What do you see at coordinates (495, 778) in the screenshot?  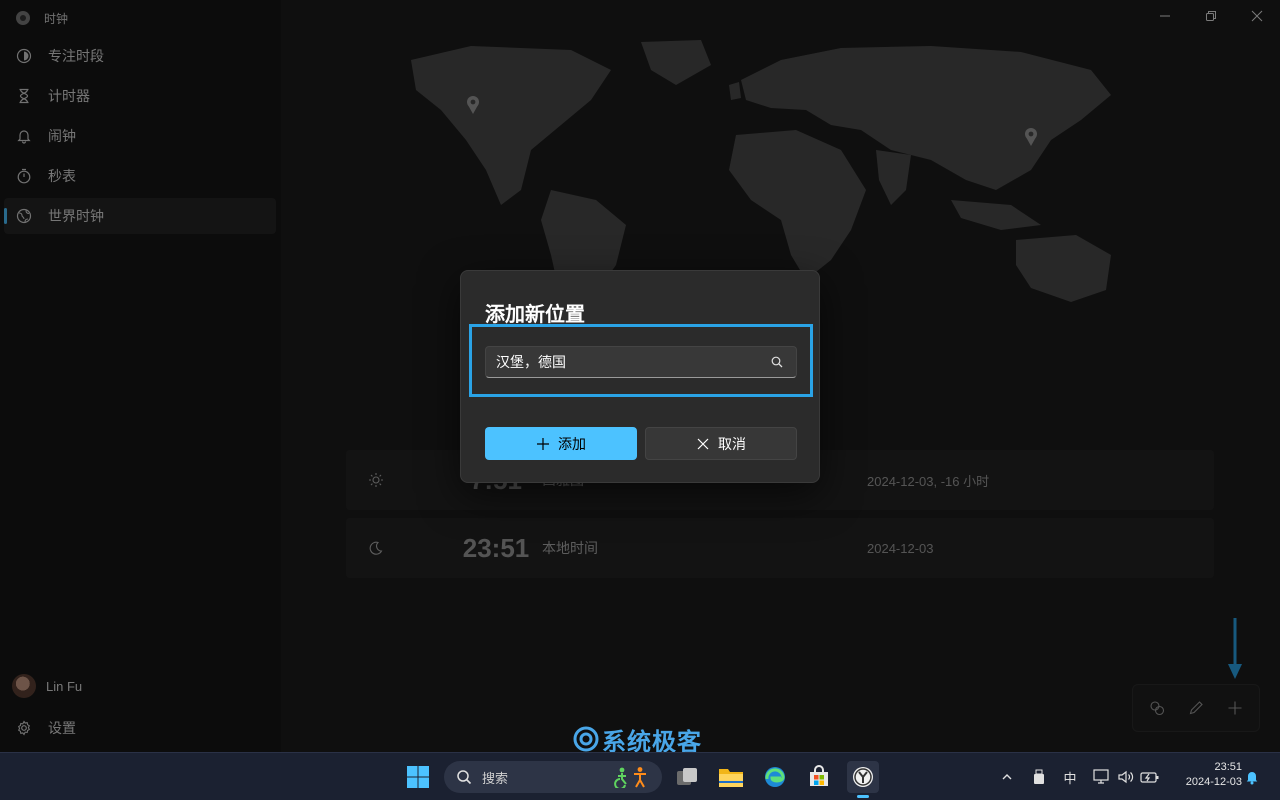 I see `taskbar-search-label: 搜索` at bounding box center [495, 778].